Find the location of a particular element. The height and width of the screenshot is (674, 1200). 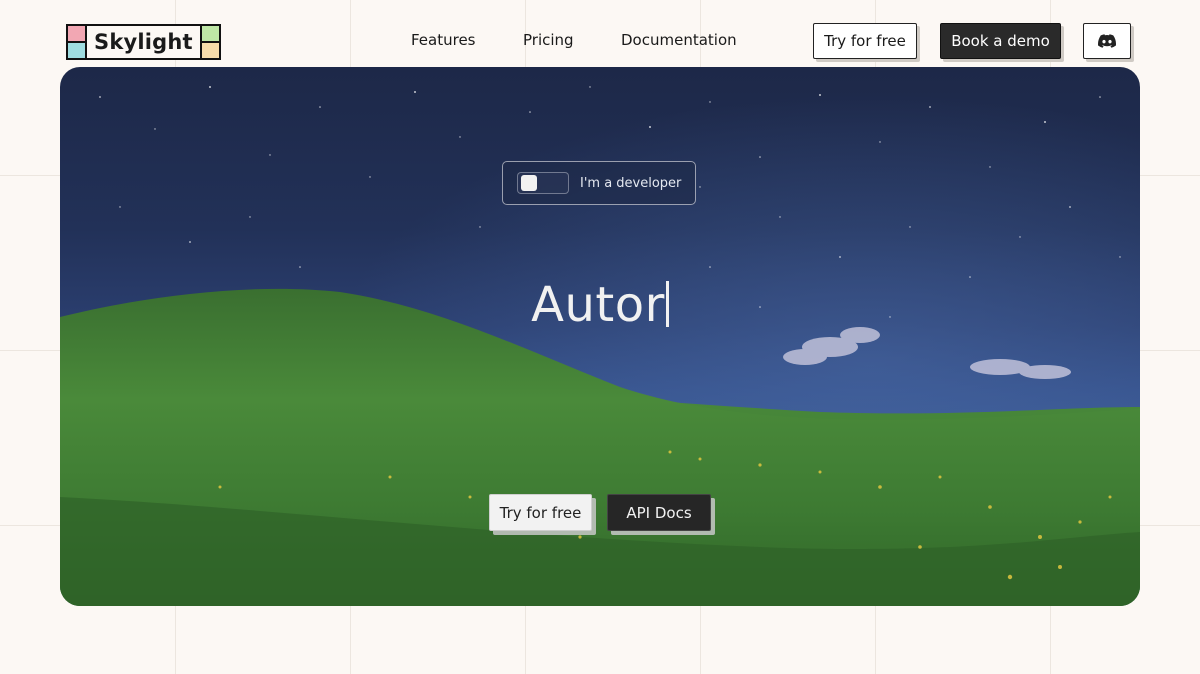

header-try-free-button: Try for free is located at coordinates (865, 41).